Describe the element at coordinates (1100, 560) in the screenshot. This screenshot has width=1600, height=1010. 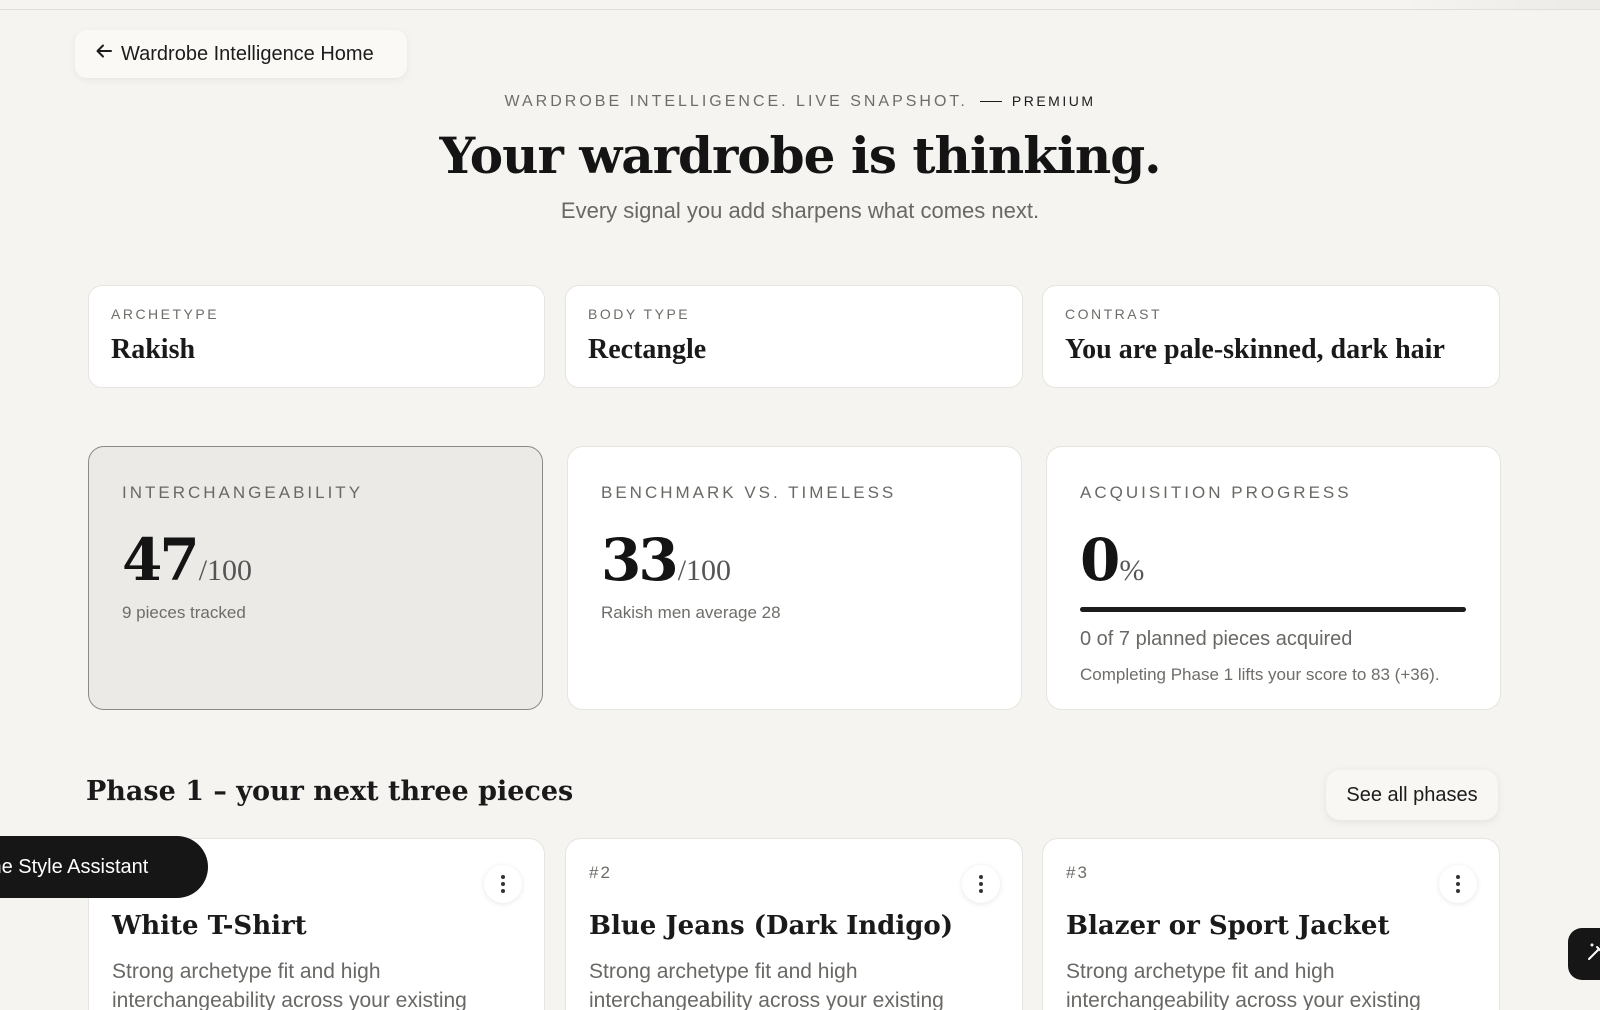
I see `acquisition-value: 0` at that location.